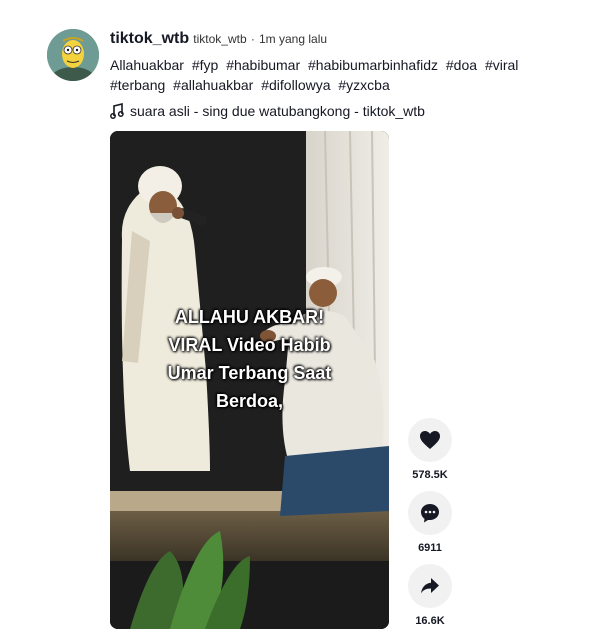 This screenshot has height=640, width=598. I want to click on heart-icon, so click(430, 440).